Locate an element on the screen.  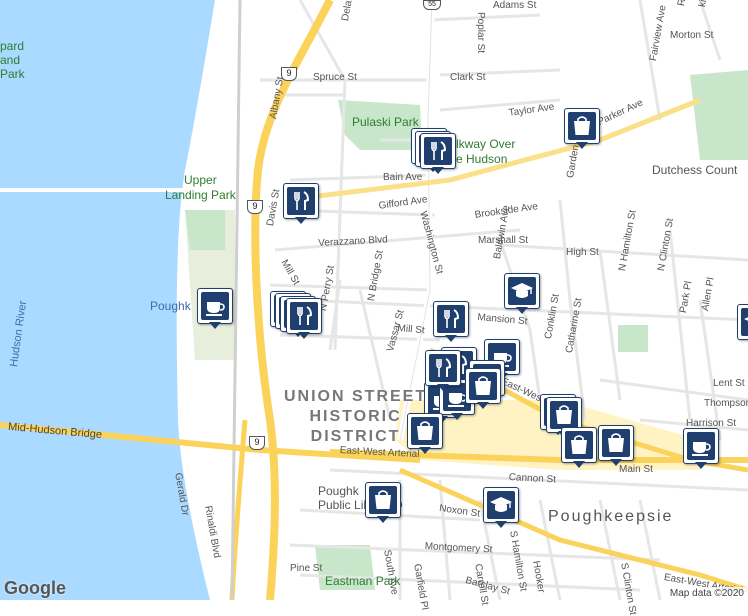
route-55-shield: 55 is located at coordinates (432, 5).